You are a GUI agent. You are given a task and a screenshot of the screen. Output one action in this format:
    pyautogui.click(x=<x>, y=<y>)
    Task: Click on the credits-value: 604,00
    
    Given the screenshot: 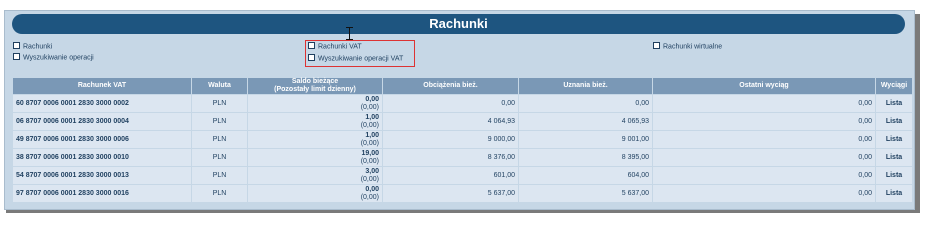 What is the action you would take?
    pyautogui.click(x=585, y=175)
    